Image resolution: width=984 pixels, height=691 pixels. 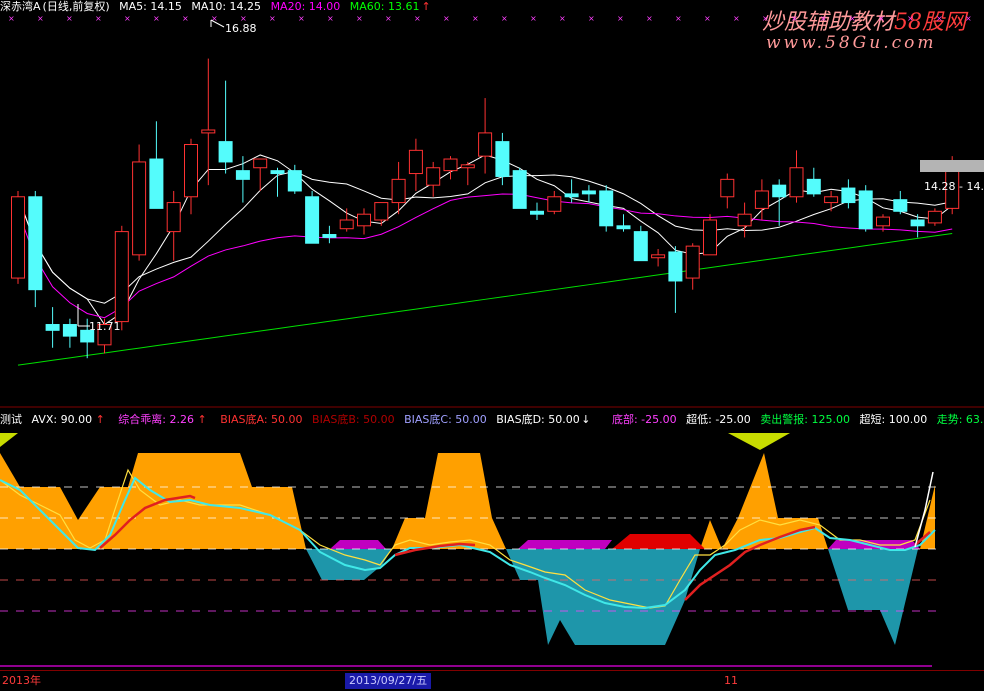 I want to click on signal-triangle-left, so click(x=9, y=440).